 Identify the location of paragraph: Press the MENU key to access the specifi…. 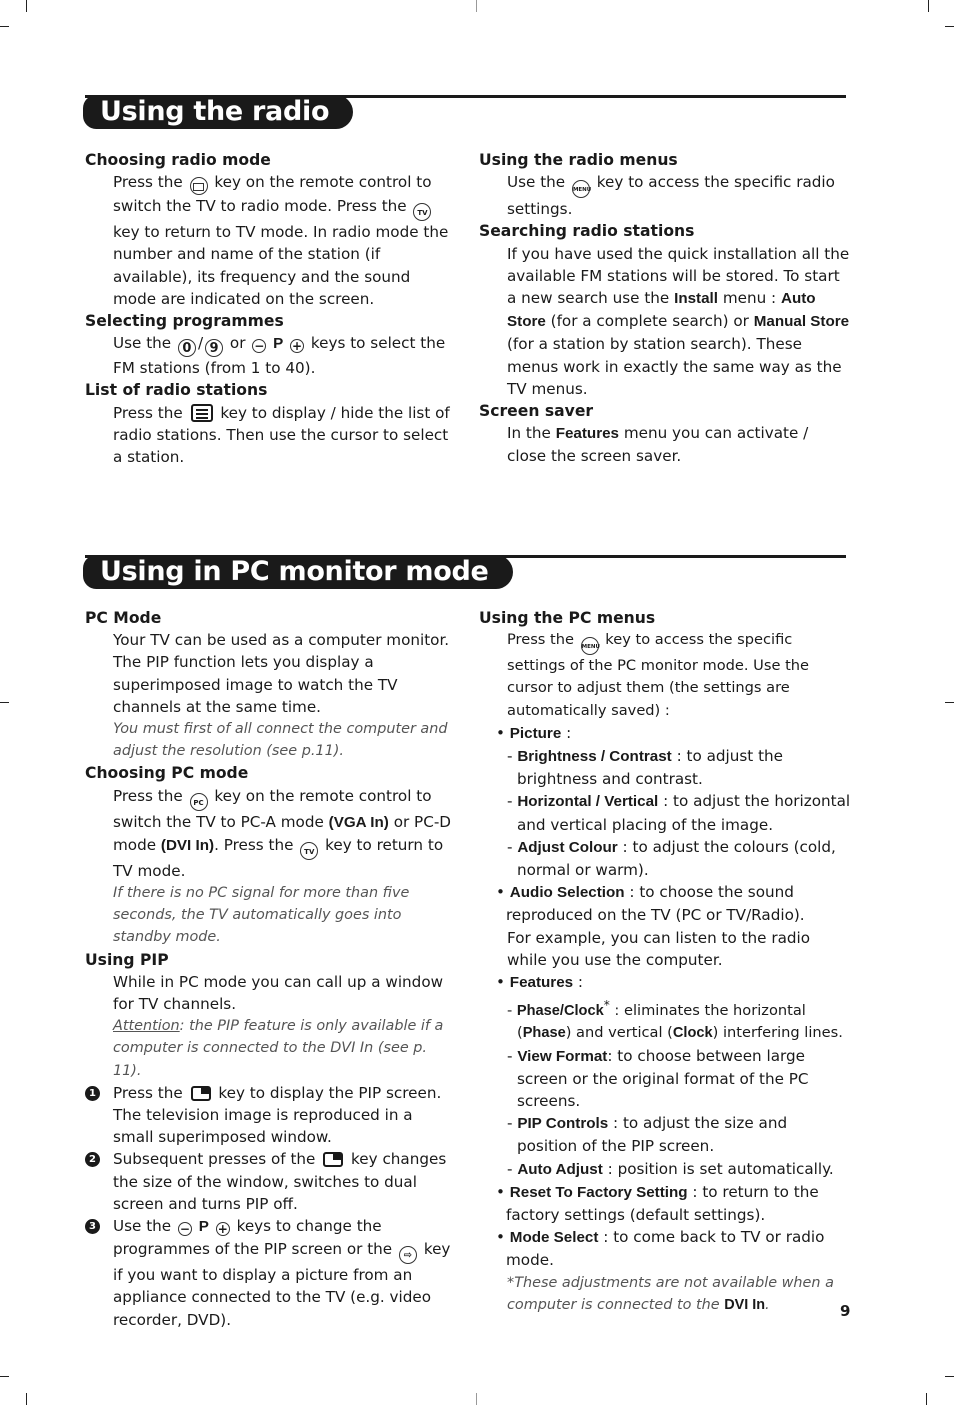
(679, 675).